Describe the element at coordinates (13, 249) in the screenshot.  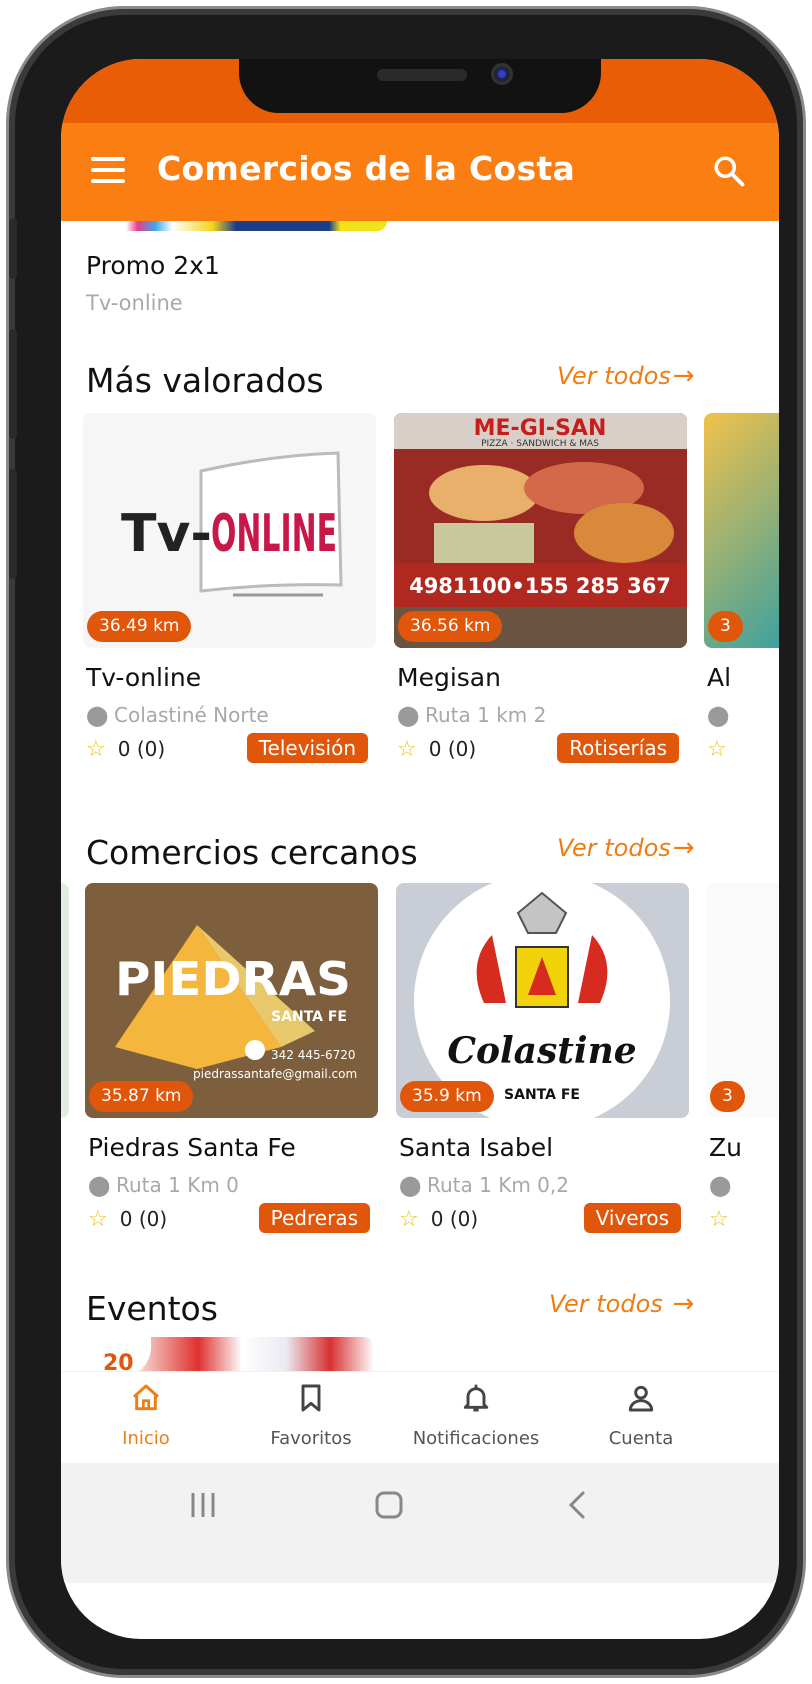
I see `mute-switch` at that location.